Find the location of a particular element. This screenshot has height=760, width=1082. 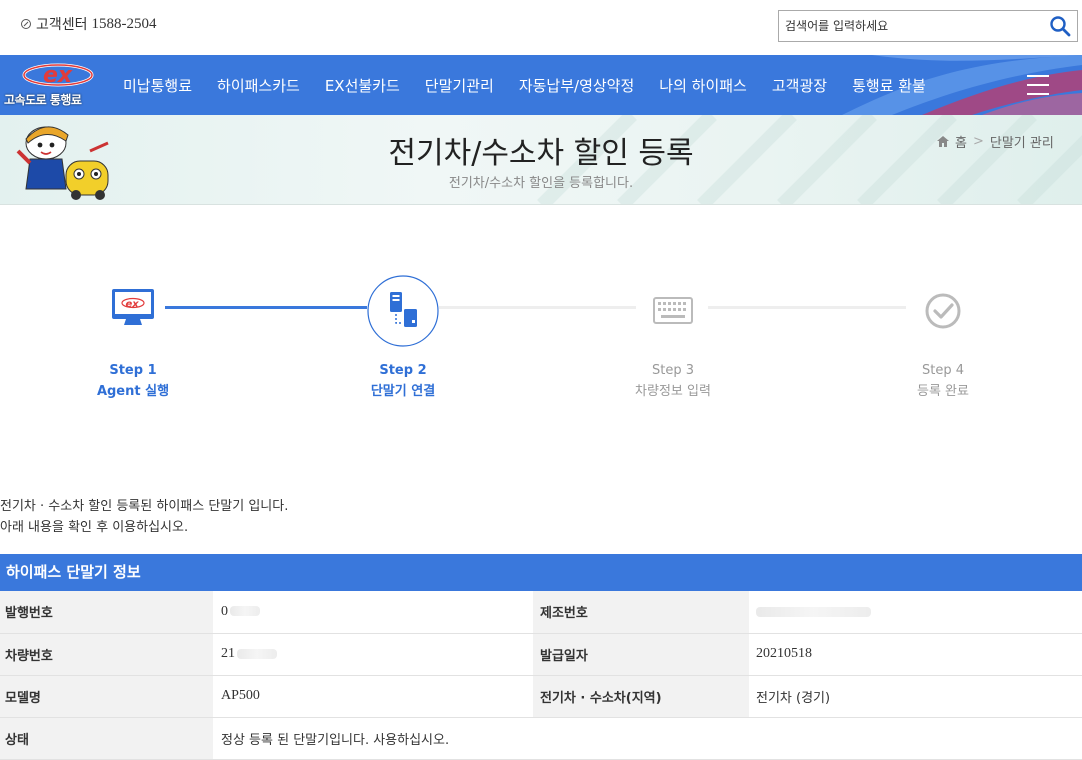

step-3-label: Step 3 차량정보 입력 is located at coordinates (673, 381).